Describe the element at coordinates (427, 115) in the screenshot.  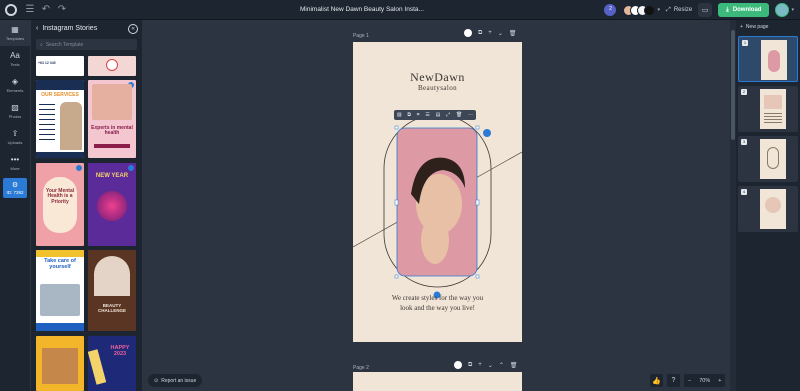
I see `adjust-icon: ☰` at that location.